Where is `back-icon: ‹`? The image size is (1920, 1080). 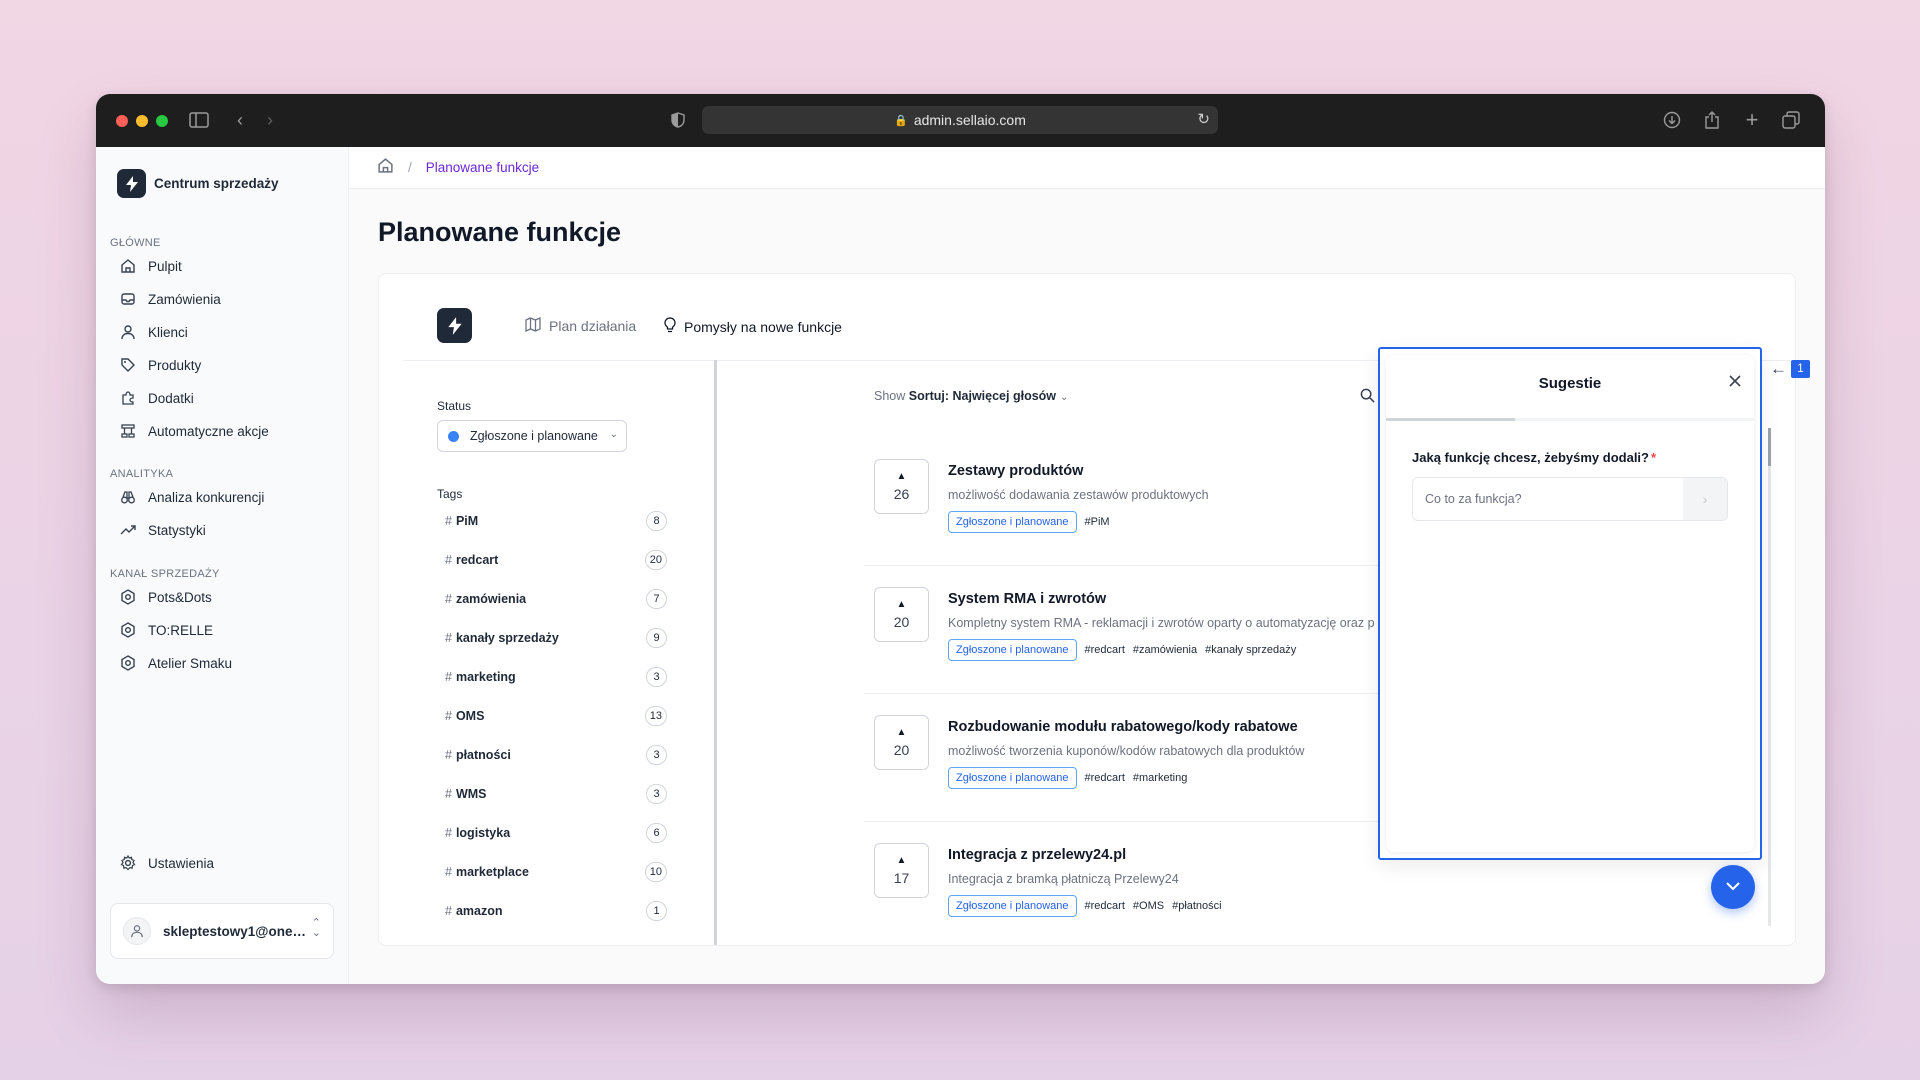
back-icon: ‹ is located at coordinates (240, 120).